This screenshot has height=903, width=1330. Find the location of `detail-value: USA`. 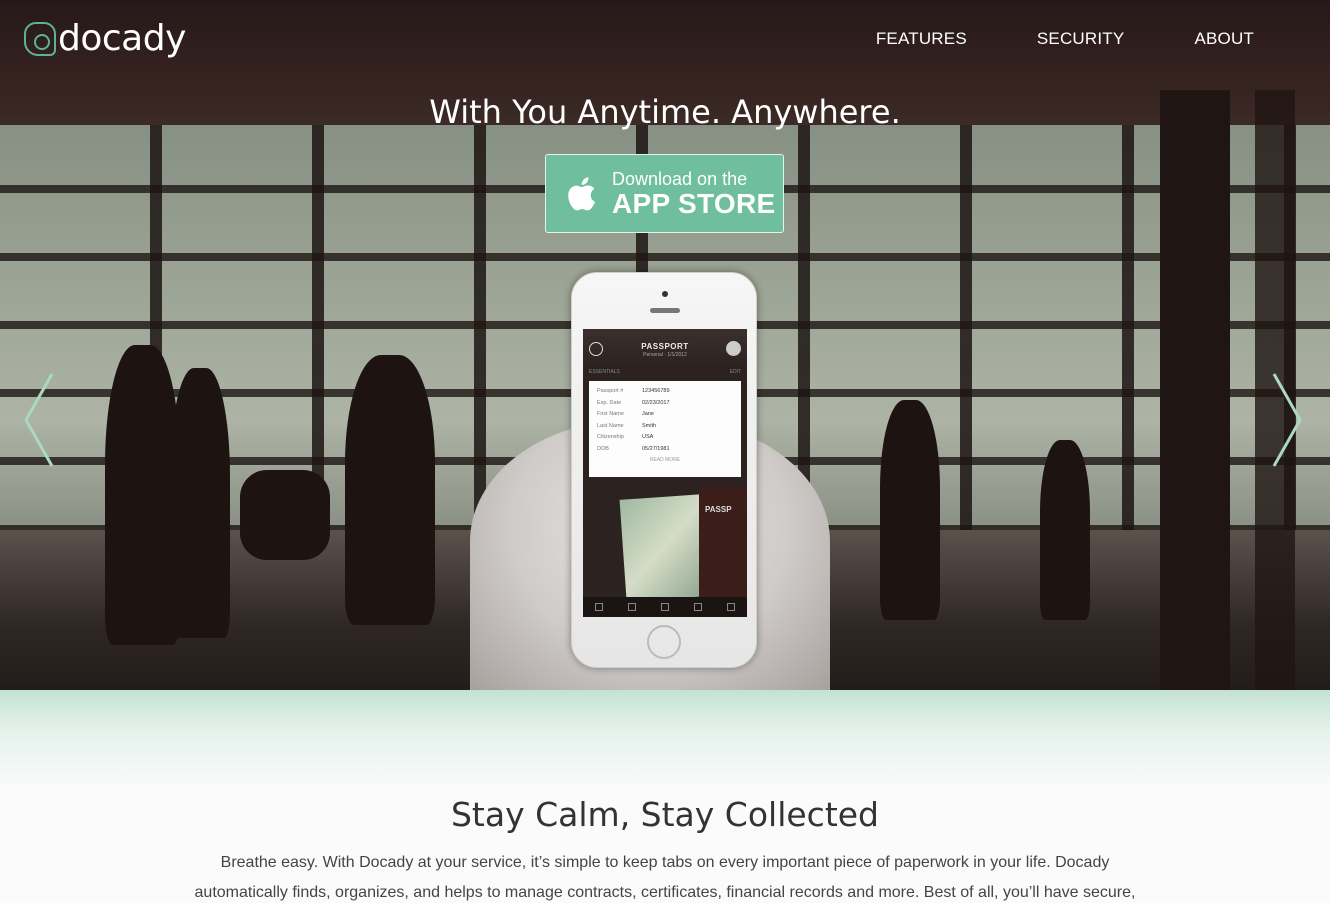

detail-value: USA is located at coordinates (648, 437).